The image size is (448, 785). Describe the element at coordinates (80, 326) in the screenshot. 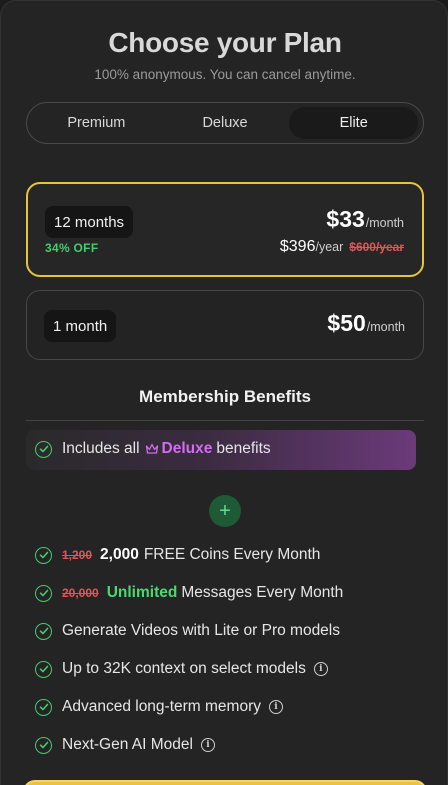

I see `plan-duration-badge: 1 month` at that location.